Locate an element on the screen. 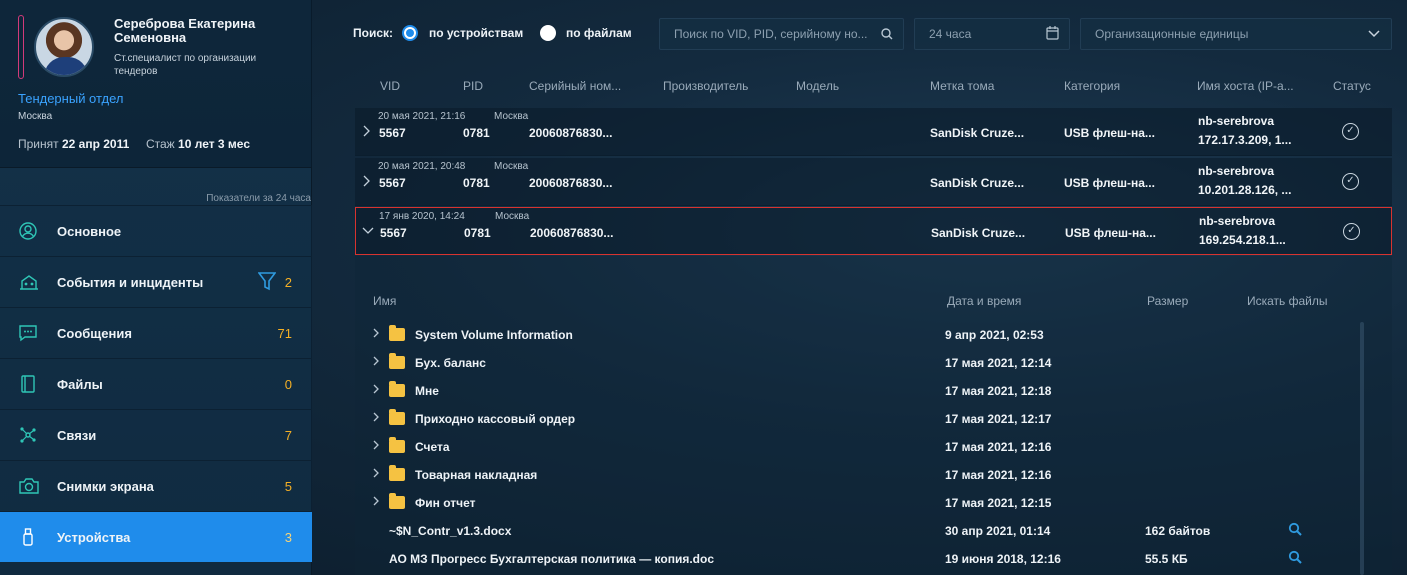 The image size is (1407, 575). sidebar-item-events: События и инциденты 2 is located at coordinates (156, 281).